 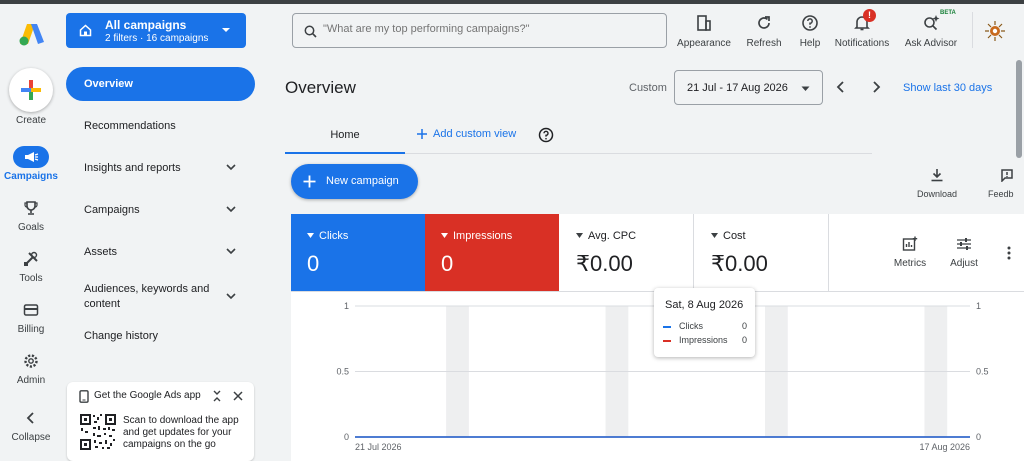 I want to click on nav-item-change-history: Change history, so click(x=160, y=336).